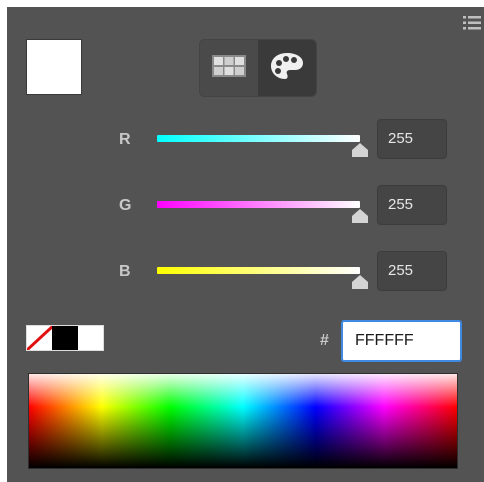 Image resolution: width=484 pixels, height=482 pixels. What do you see at coordinates (125, 139) in the screenshot?
I see `channel-label-r: R` at bounding box center [125, 139].